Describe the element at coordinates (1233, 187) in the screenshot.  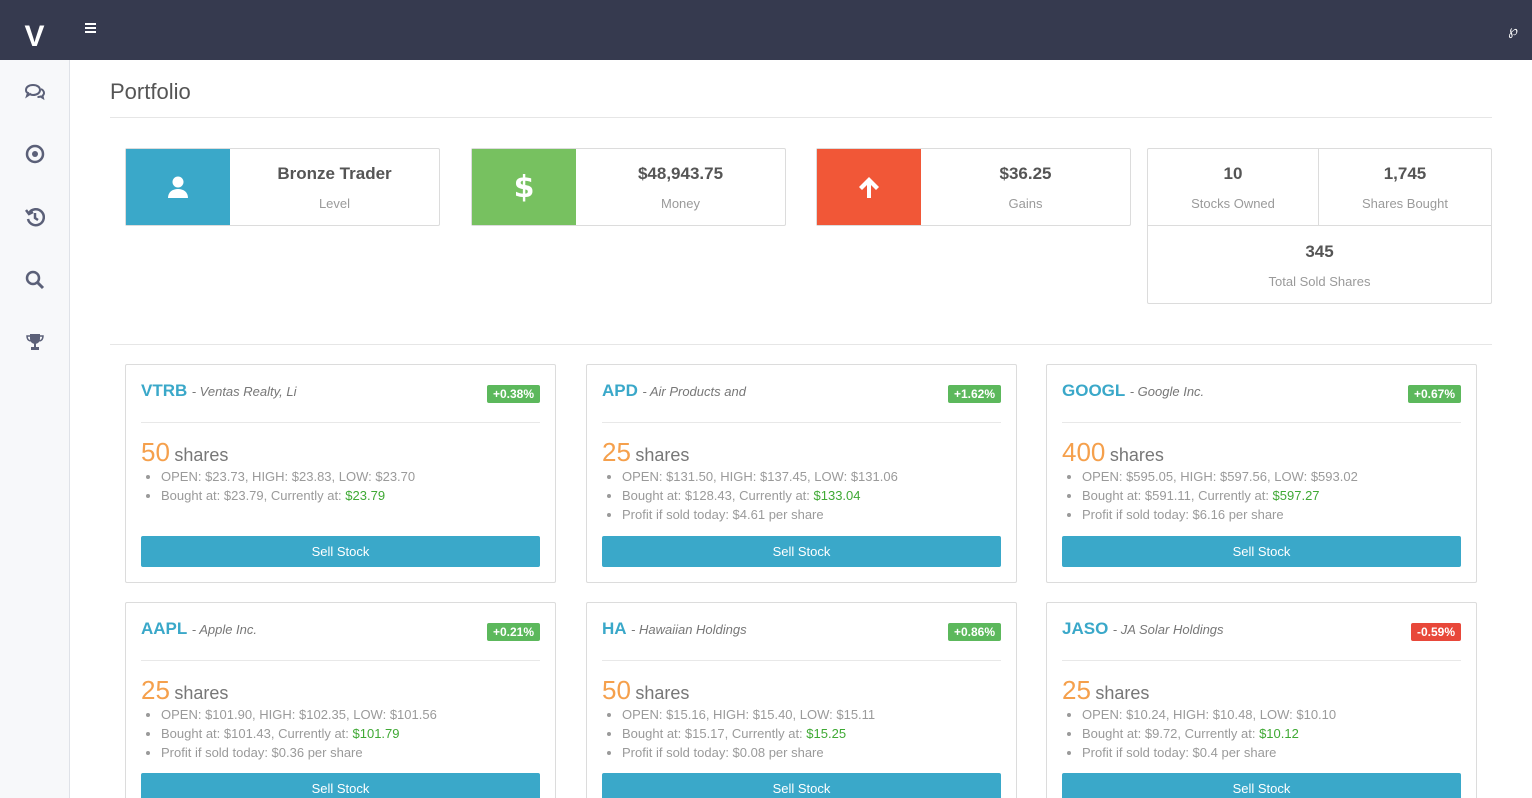
I see `stocks-owned-cell: 10 Stocks Owned` at that location.